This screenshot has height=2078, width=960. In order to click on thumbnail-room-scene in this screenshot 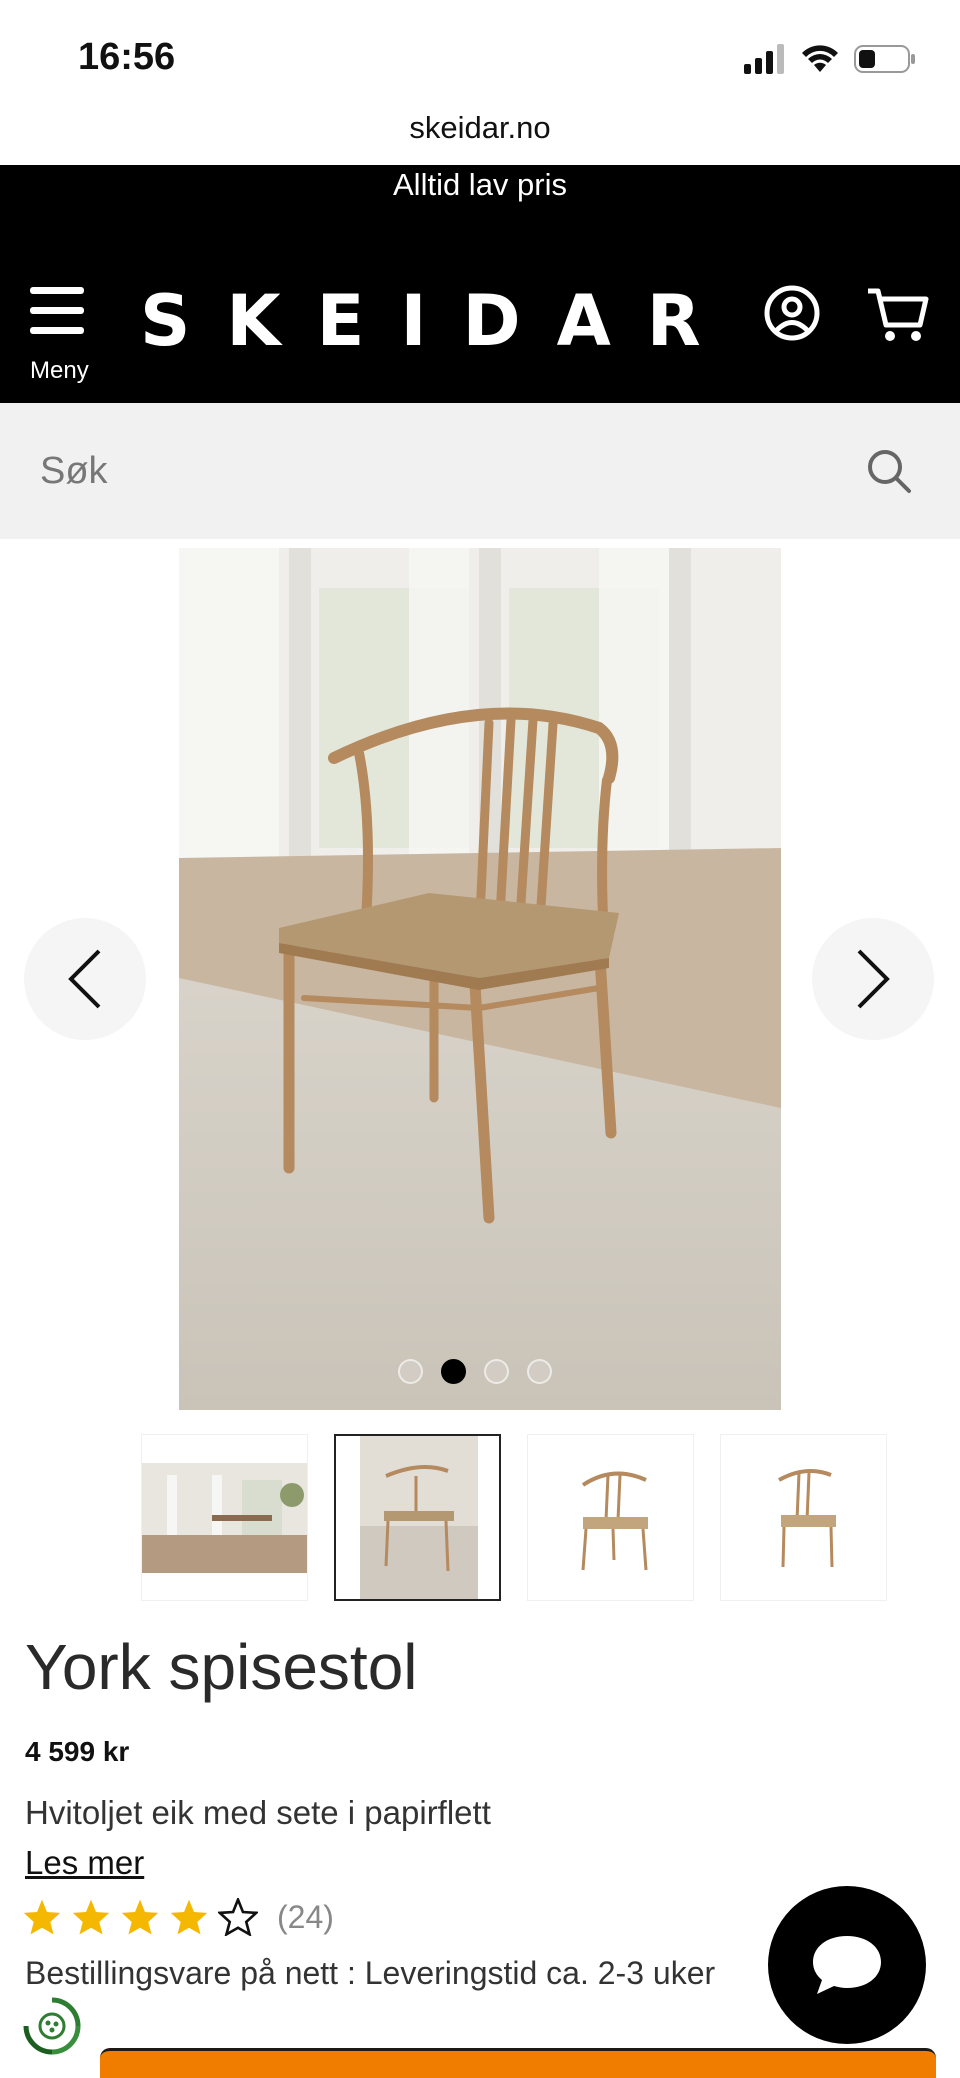, I will do `click(224, 1517)`.